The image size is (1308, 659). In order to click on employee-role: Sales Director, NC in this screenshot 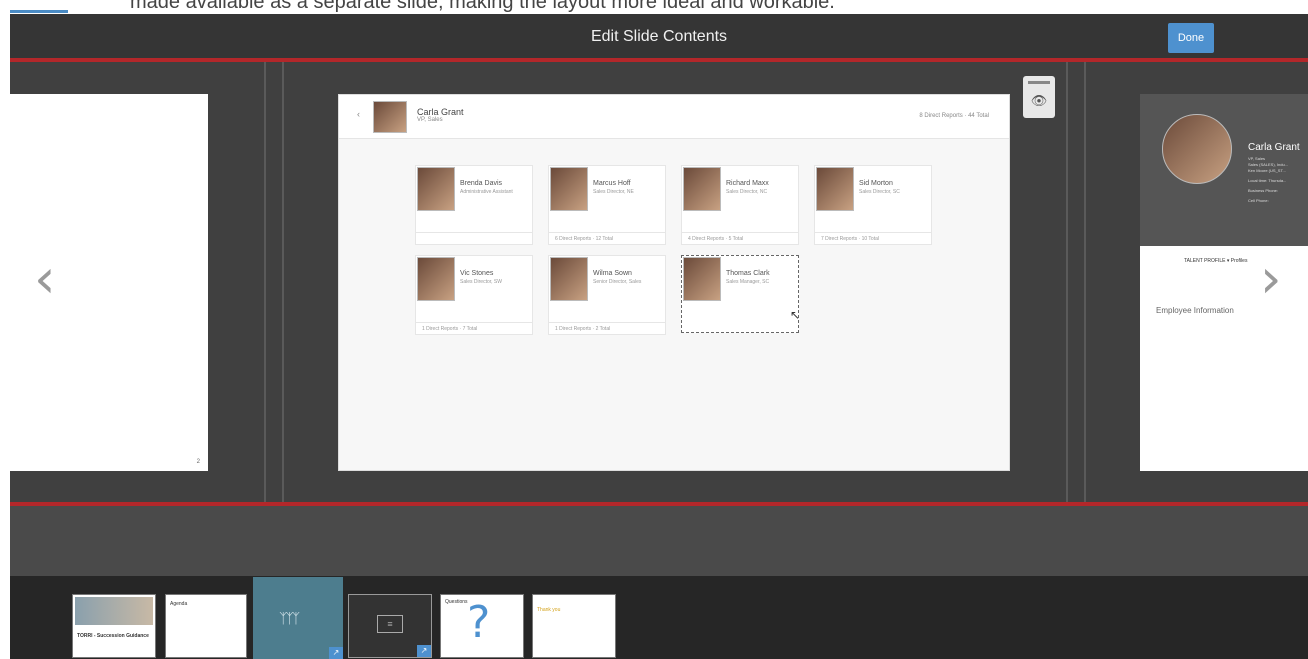, I will do `click(747, 192)`.